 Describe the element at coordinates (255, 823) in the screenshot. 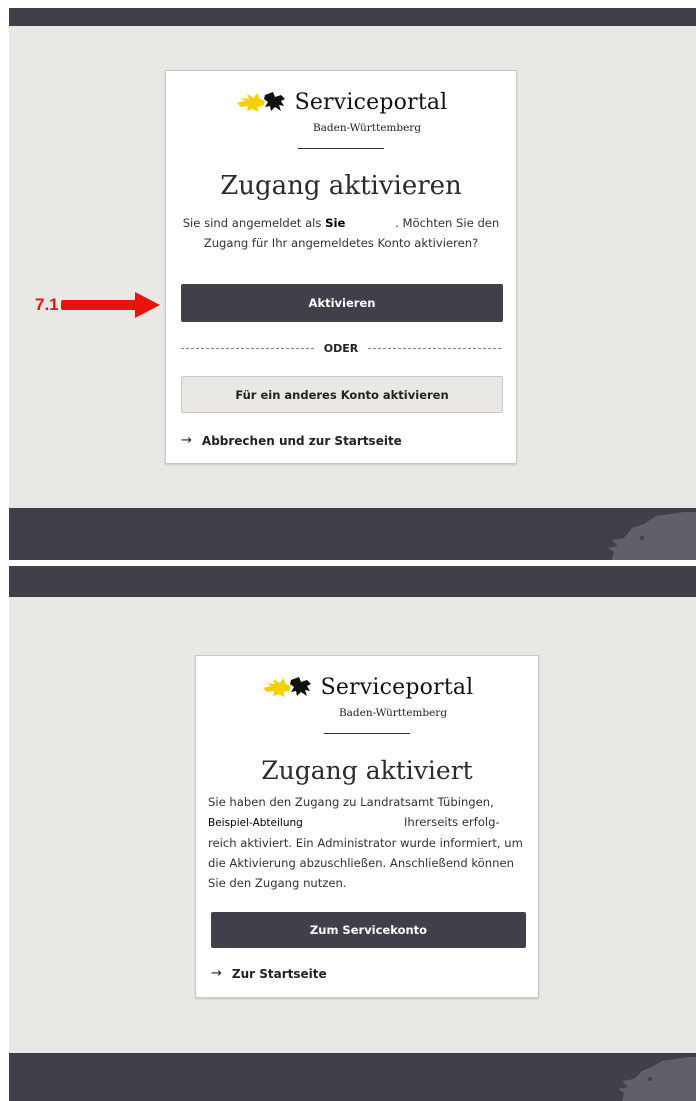

I see `department-name: Beispiel-Abteilung` at that location.